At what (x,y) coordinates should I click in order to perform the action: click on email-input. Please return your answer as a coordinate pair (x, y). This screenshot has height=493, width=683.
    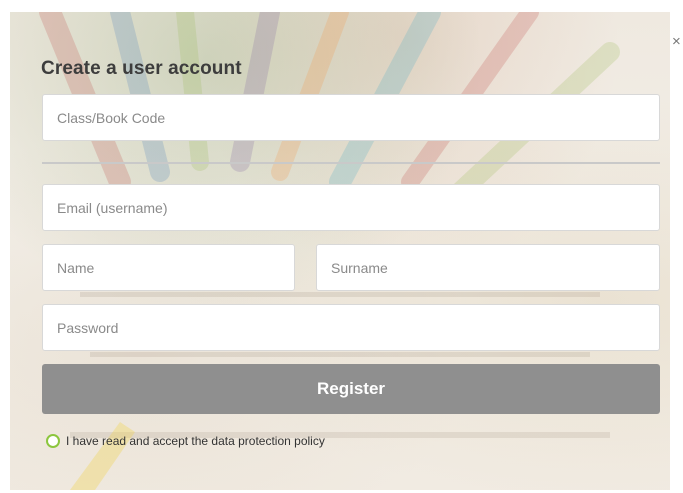
    Looking at the image, I should click on (351, 207).